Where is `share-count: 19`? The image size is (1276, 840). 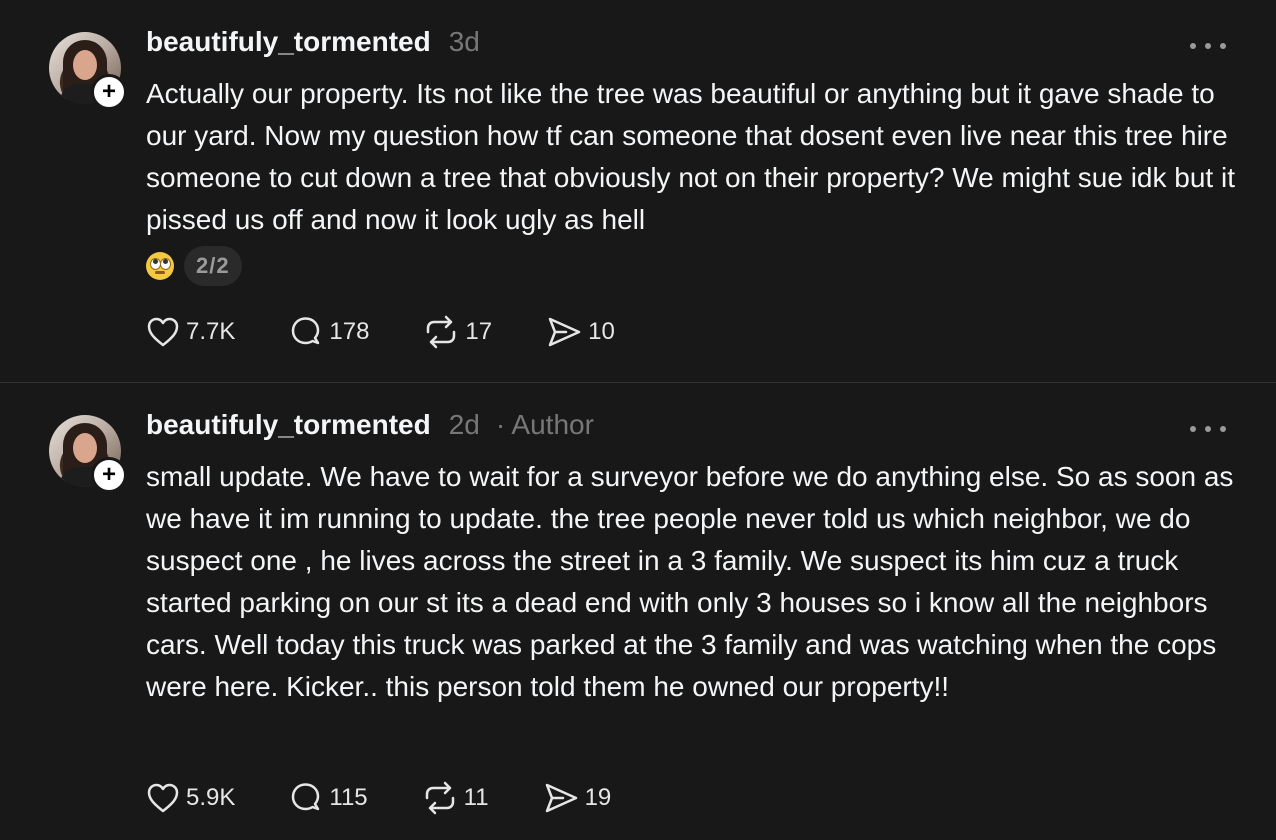
share-count: 19 is located at coordinates (598, 797).